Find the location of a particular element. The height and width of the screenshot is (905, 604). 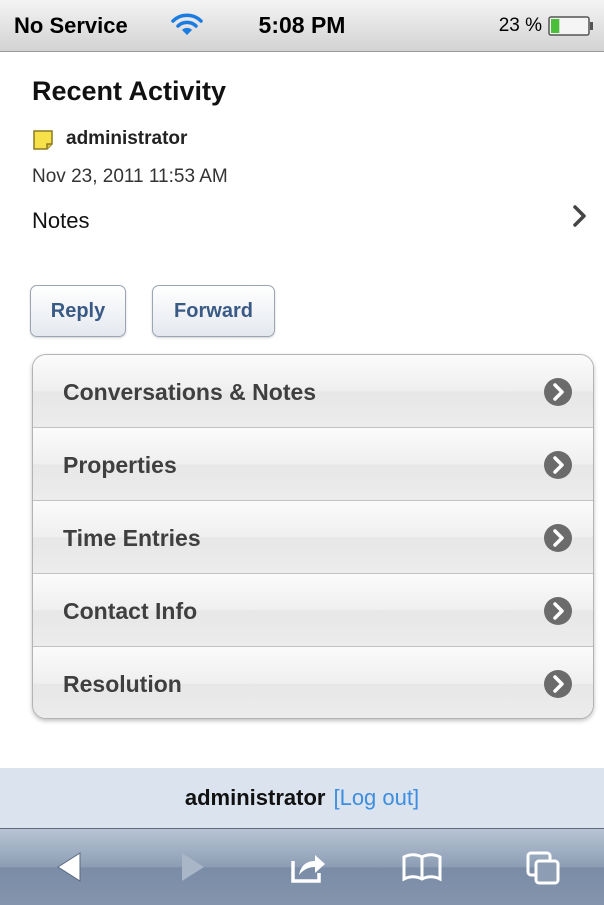

menu-item-label: Resolution is located at coordinates (122, 684).